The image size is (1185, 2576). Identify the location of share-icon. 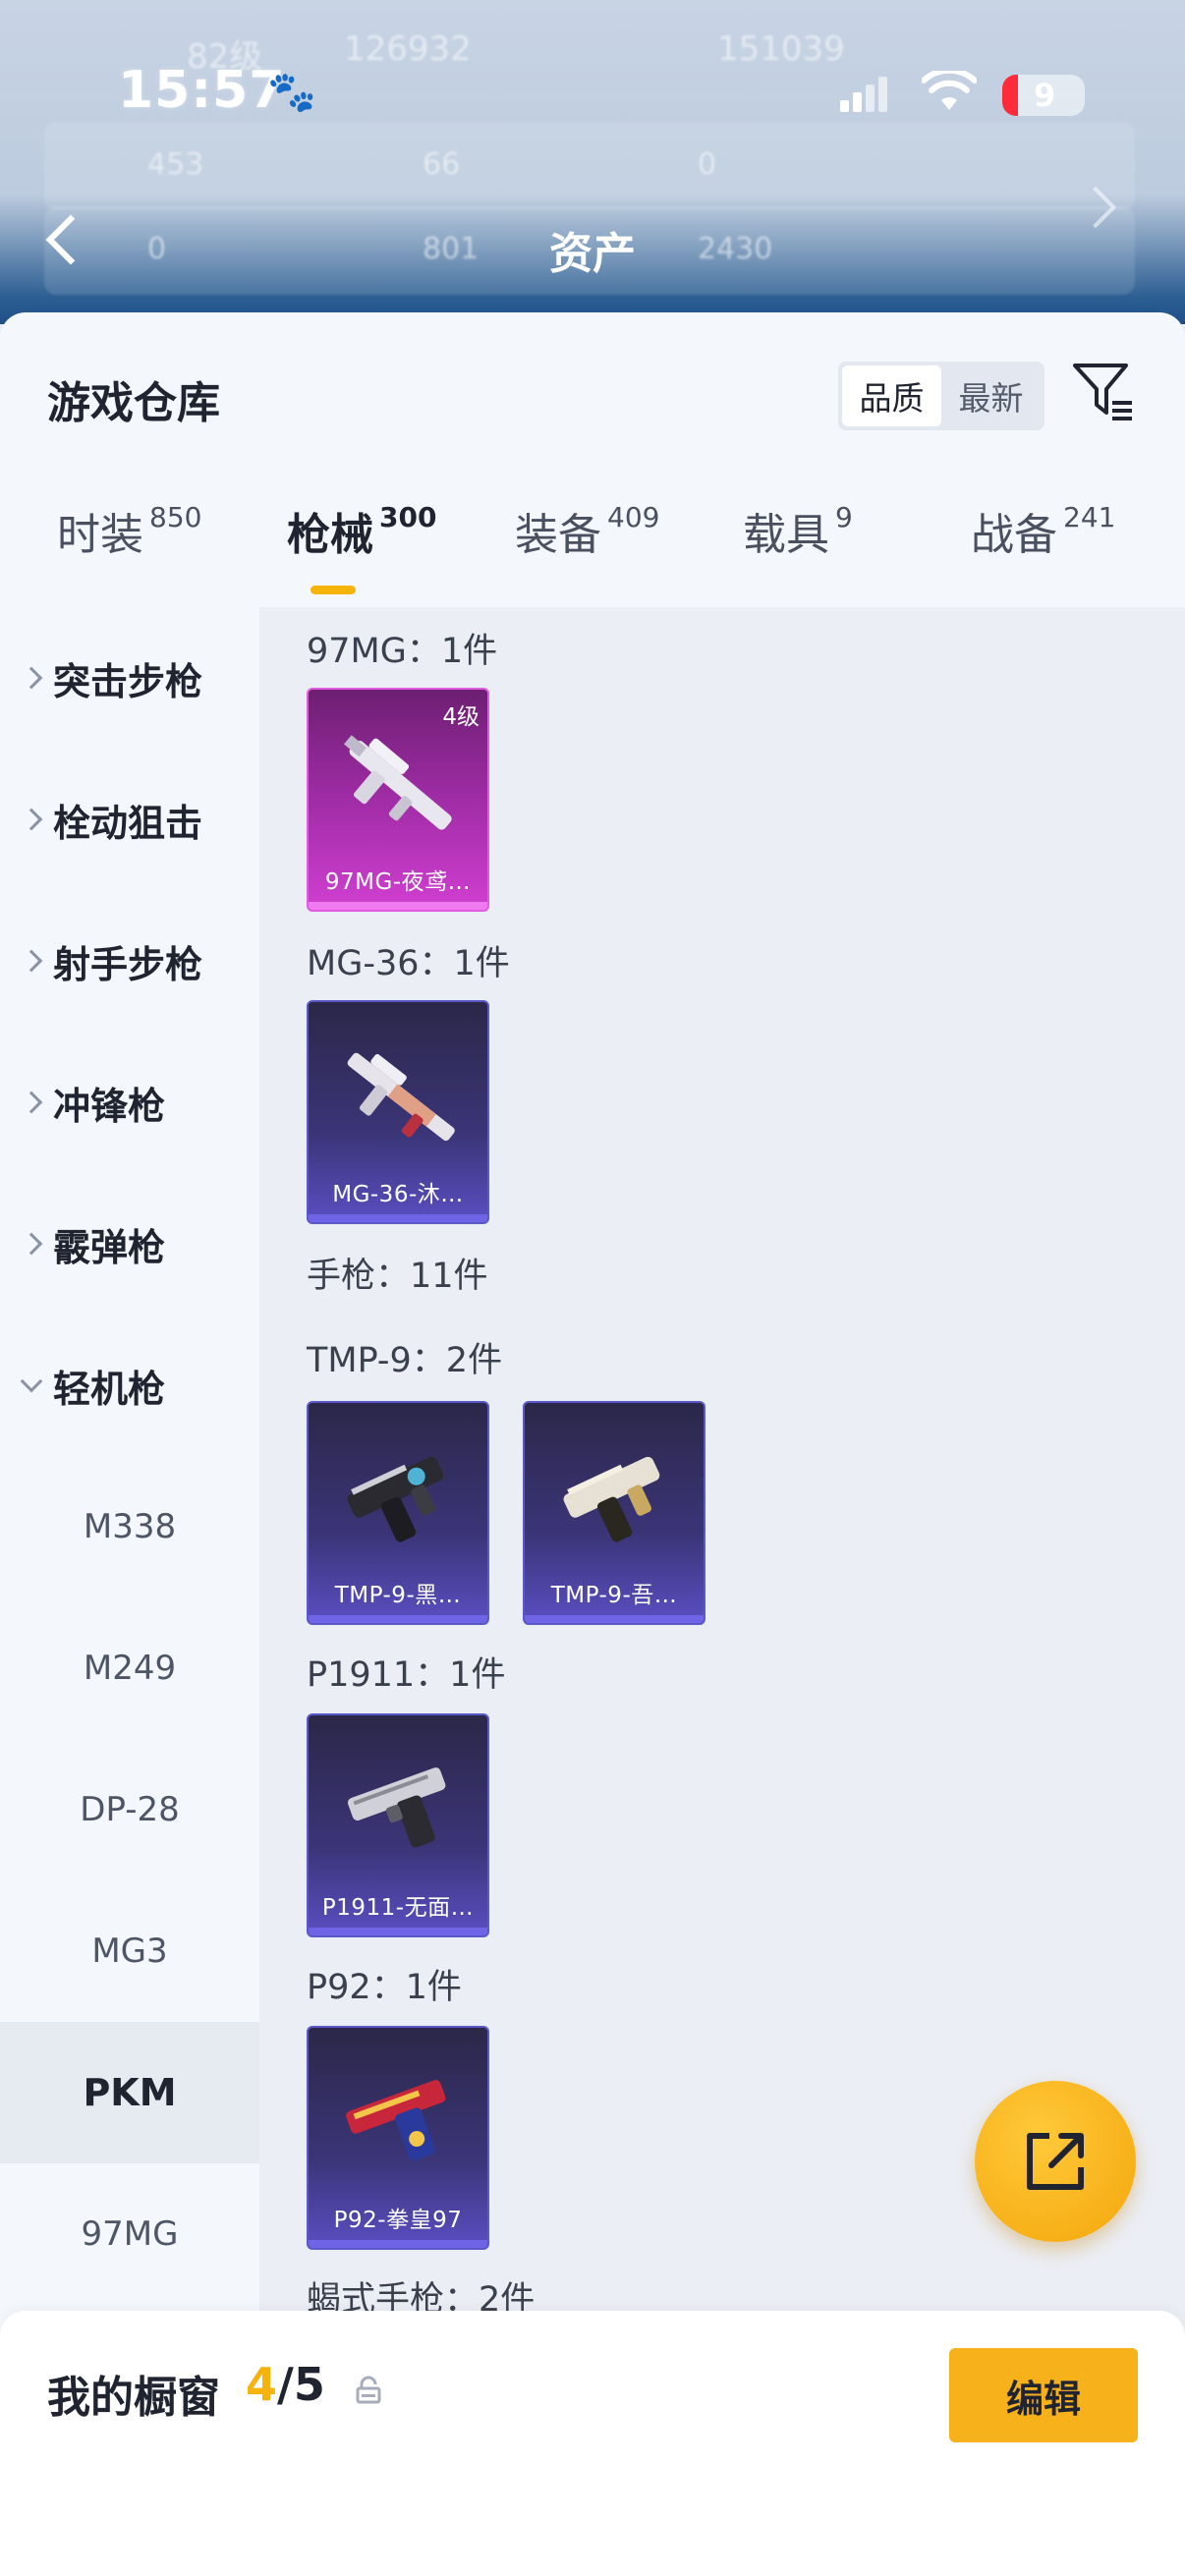
(1056, 2161).